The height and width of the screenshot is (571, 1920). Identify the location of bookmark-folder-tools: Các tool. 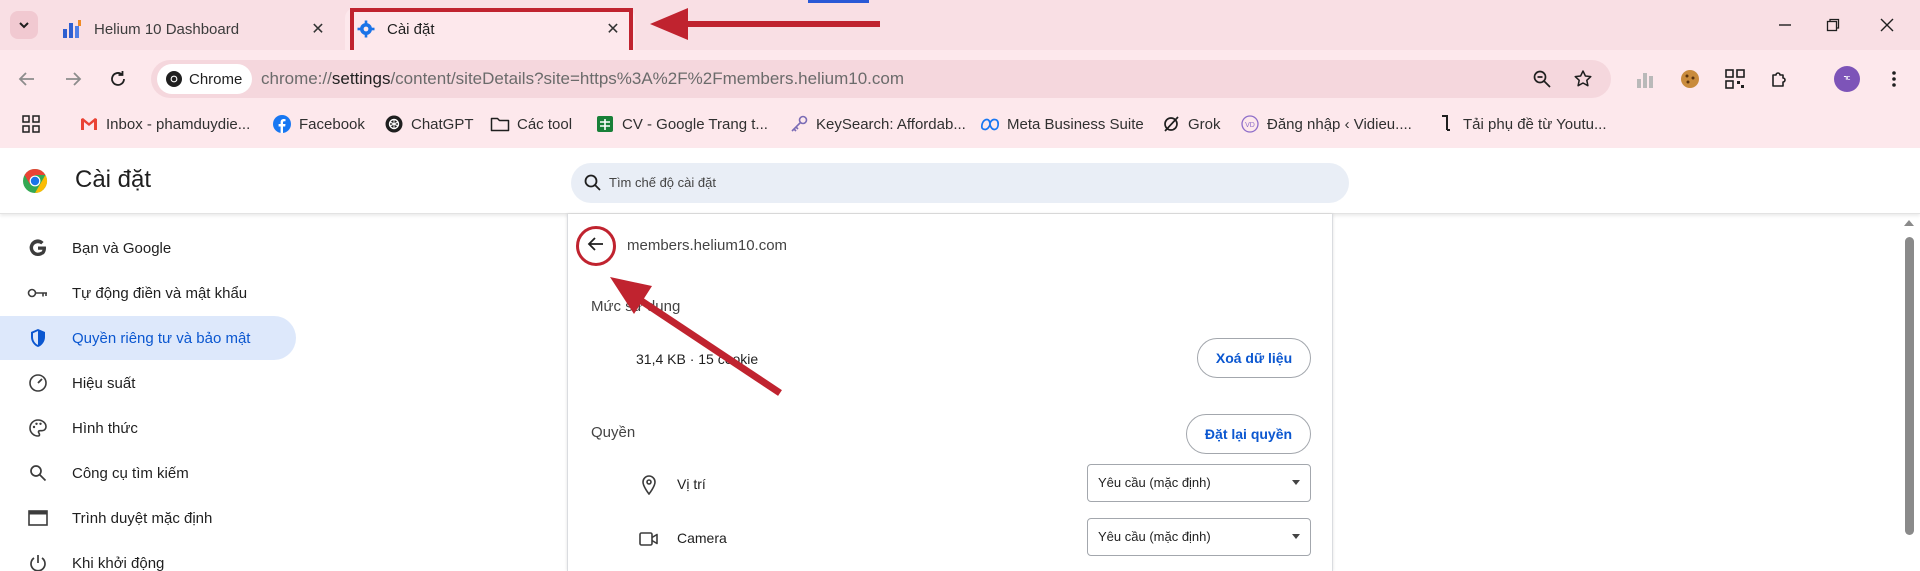
(531, 124).